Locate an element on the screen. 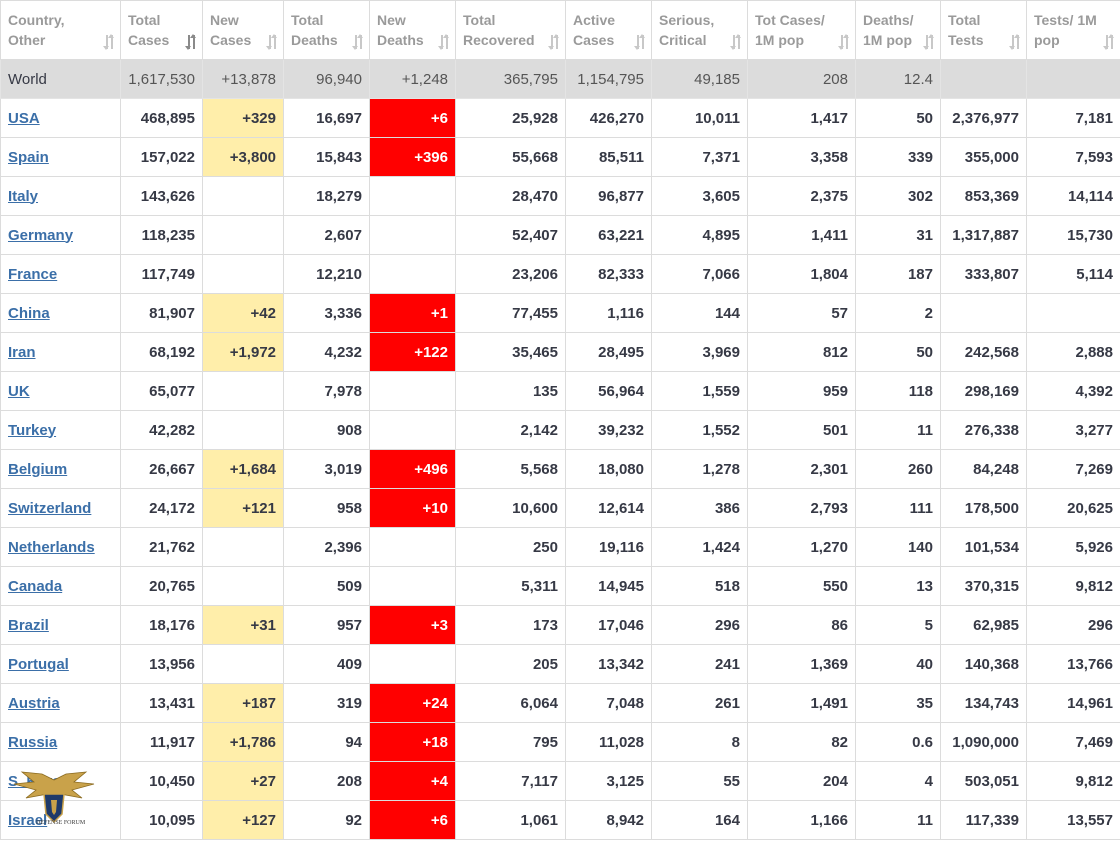  cell-5: 35,465 is located at coordinates (510, 352).